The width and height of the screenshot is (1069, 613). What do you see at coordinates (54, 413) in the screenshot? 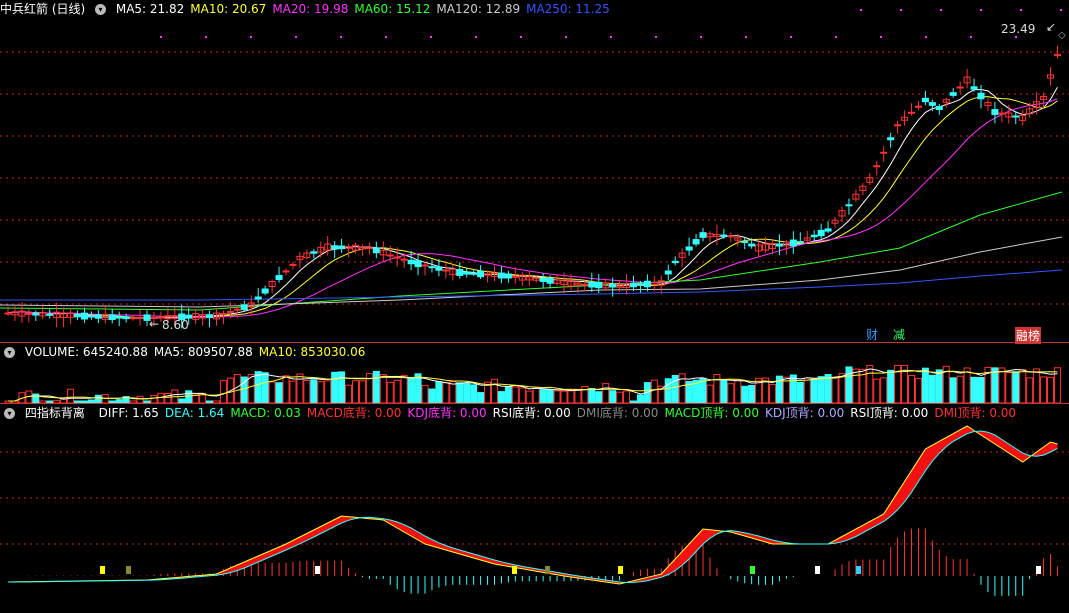
I see `indicator-title: 四指标背离` at bounding box center [54, 413].